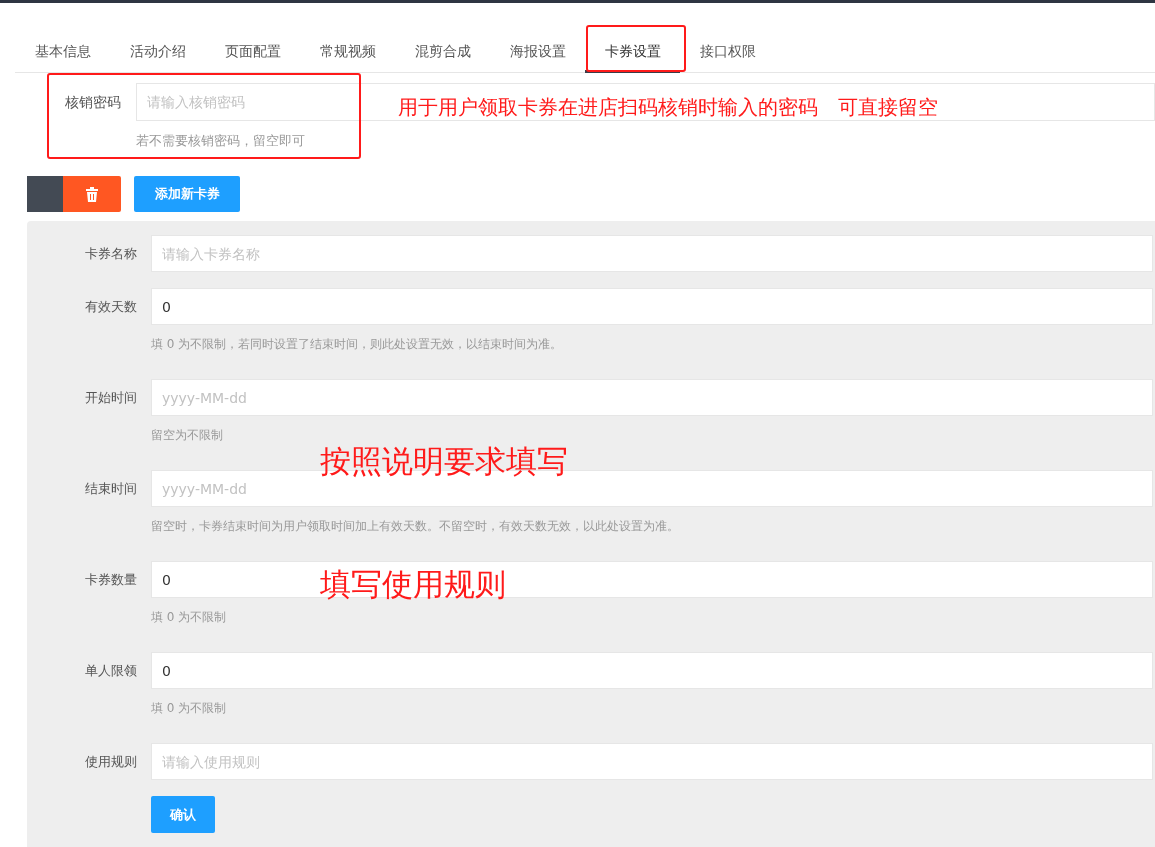 The width and height of the screenshot is (1155, 847). What do you see at coordinates (111, 488) in the screenshot?
I see `field-label: 结束时间` at bounding box center [111, 488].